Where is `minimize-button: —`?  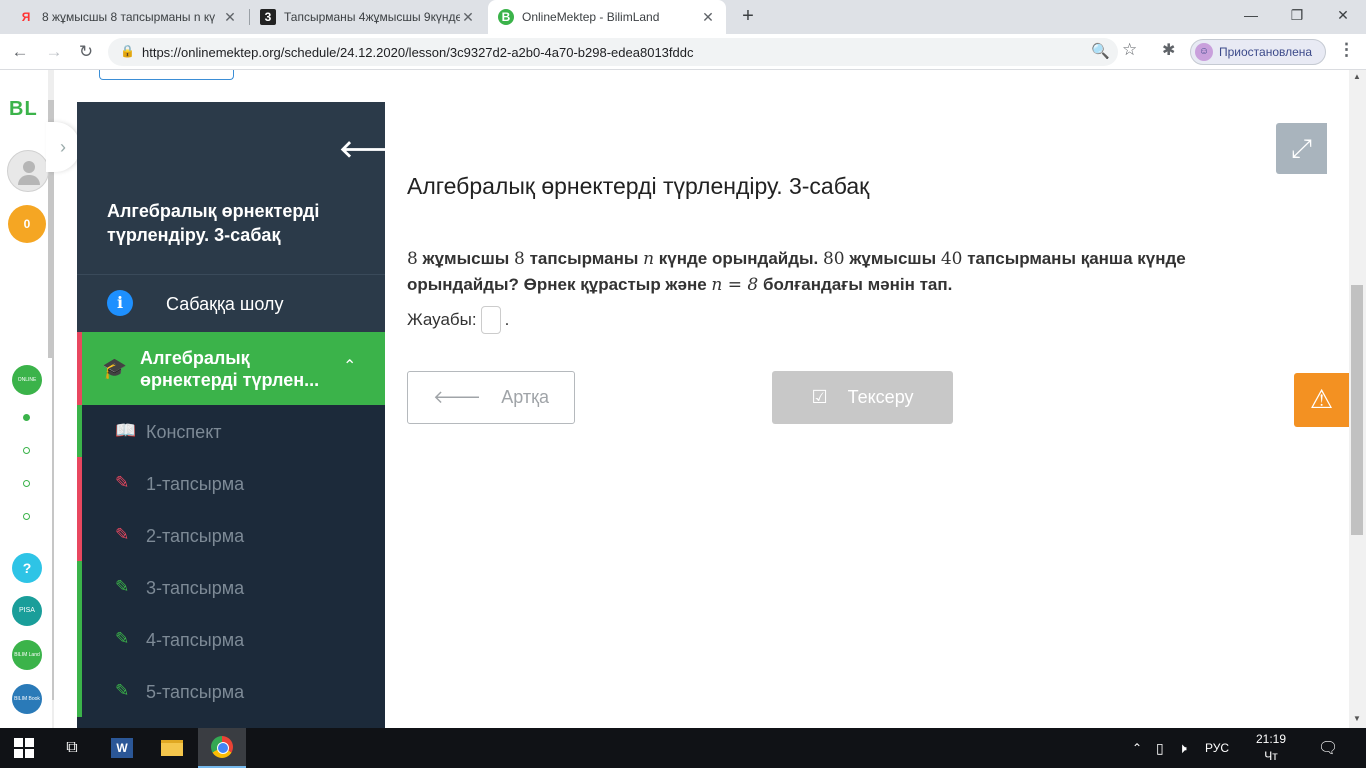 minimize-button: — is located at coordinates (1251, 15).